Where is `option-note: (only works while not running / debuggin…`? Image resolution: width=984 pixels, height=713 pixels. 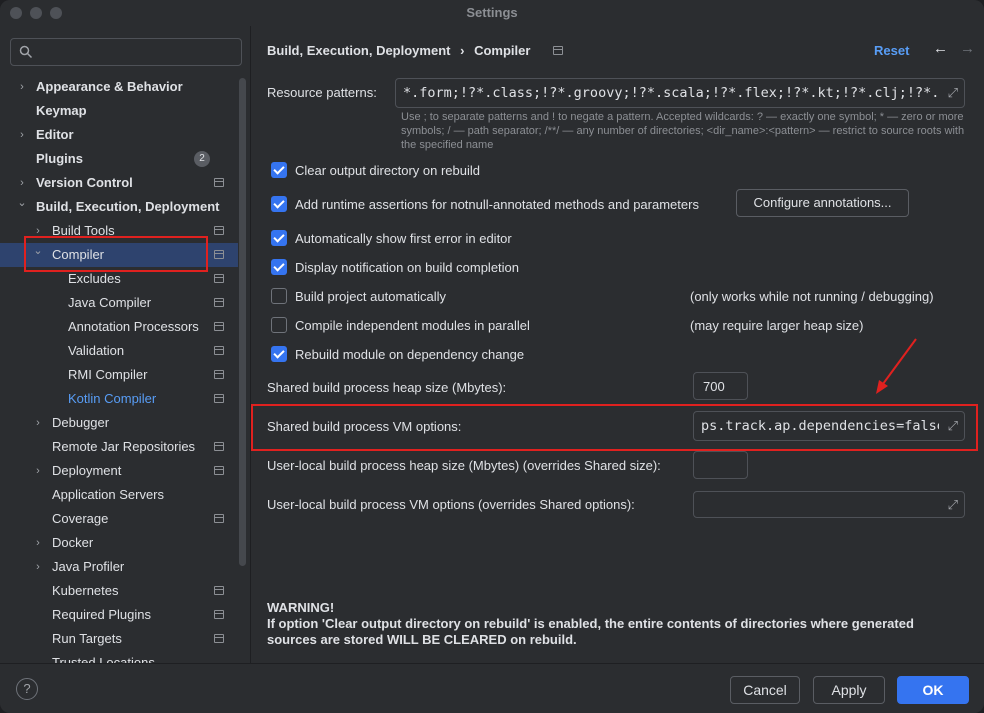
option-note: (only works while not running / debuggin… is located at coordinates (812, 296).